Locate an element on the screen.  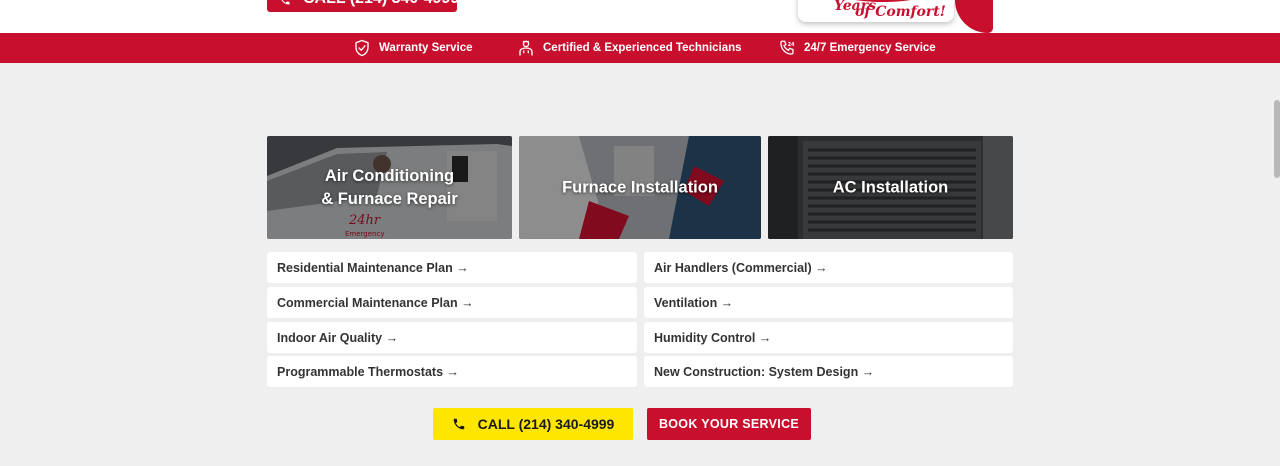
link-programmable-thermostats: Programmable Thermostats → is located at coordinates (452, 371).